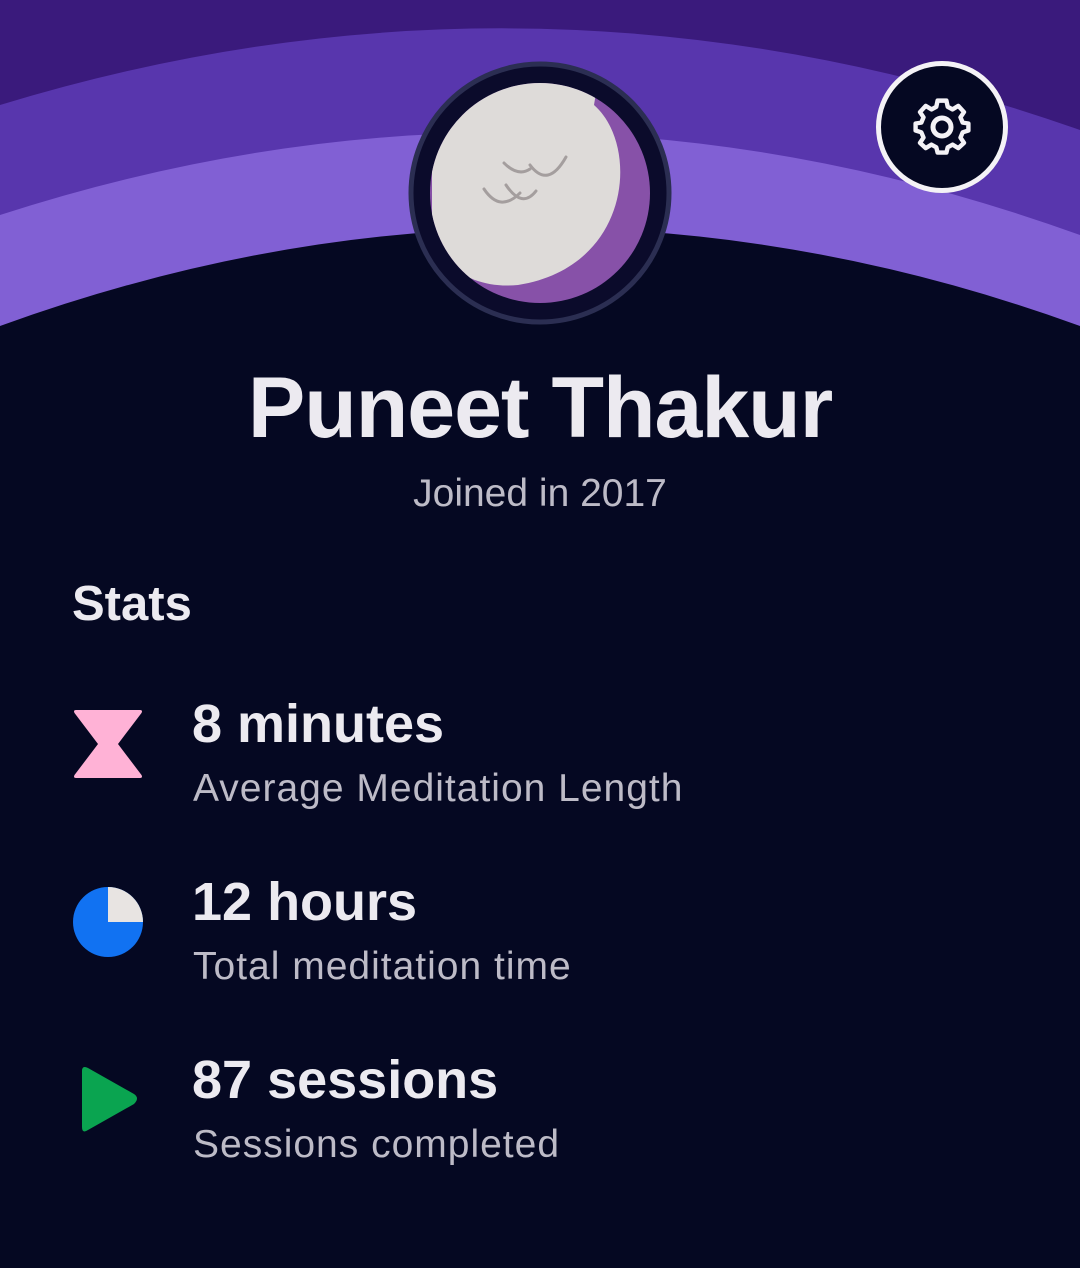 This screenshot has height=1268, width=1080. What do you see at coordinates (438, 788) in the screenshot?
I see `stat-label: Average Meditation Length` at bounding box center [438, 788].